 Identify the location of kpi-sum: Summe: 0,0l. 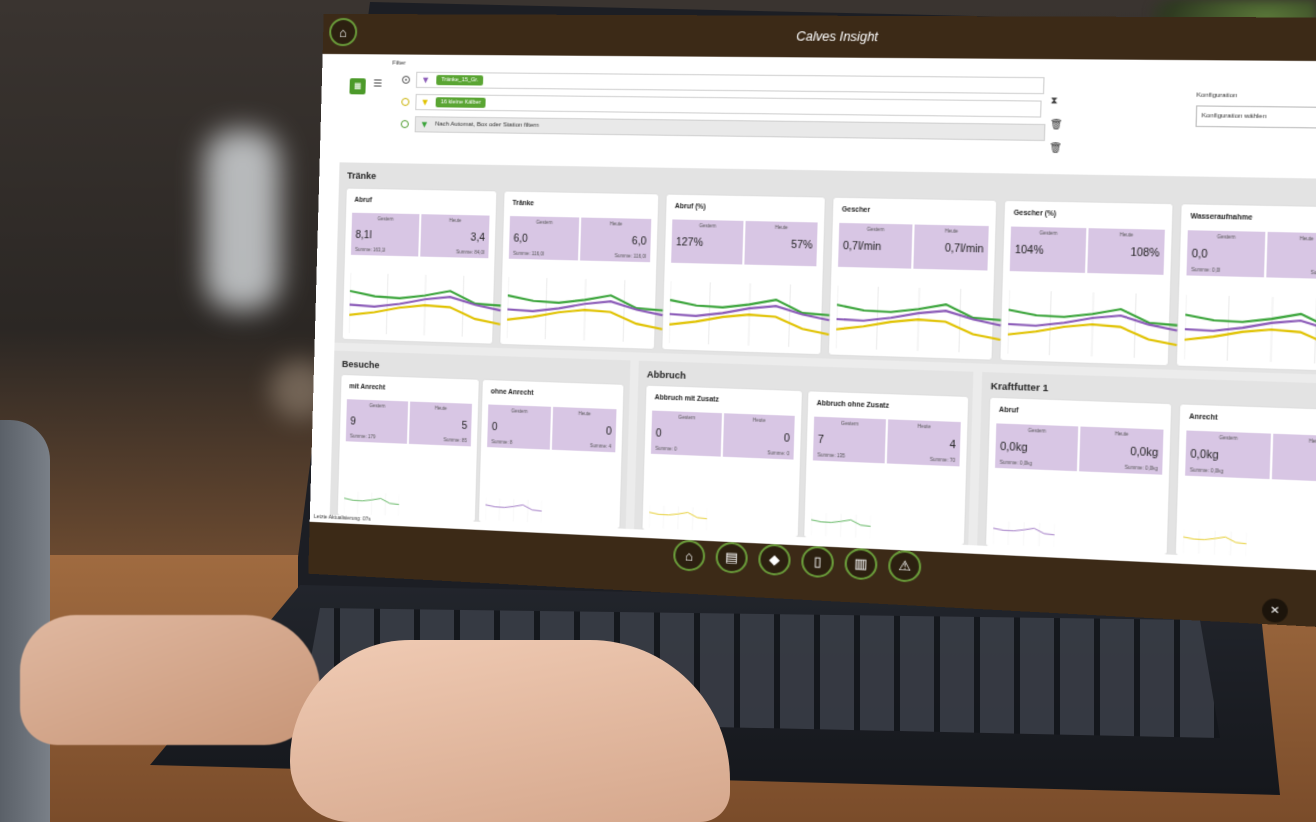
(1206, 270).